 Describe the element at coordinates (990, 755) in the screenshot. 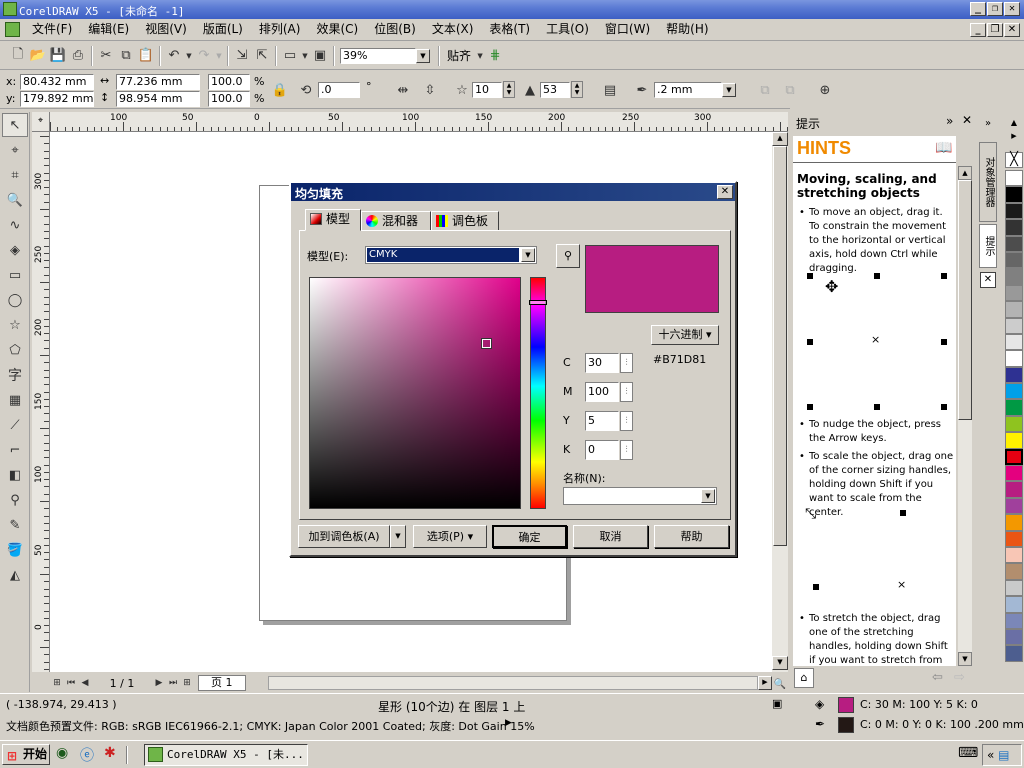

I see `tray-expand-icon: «` at that location.